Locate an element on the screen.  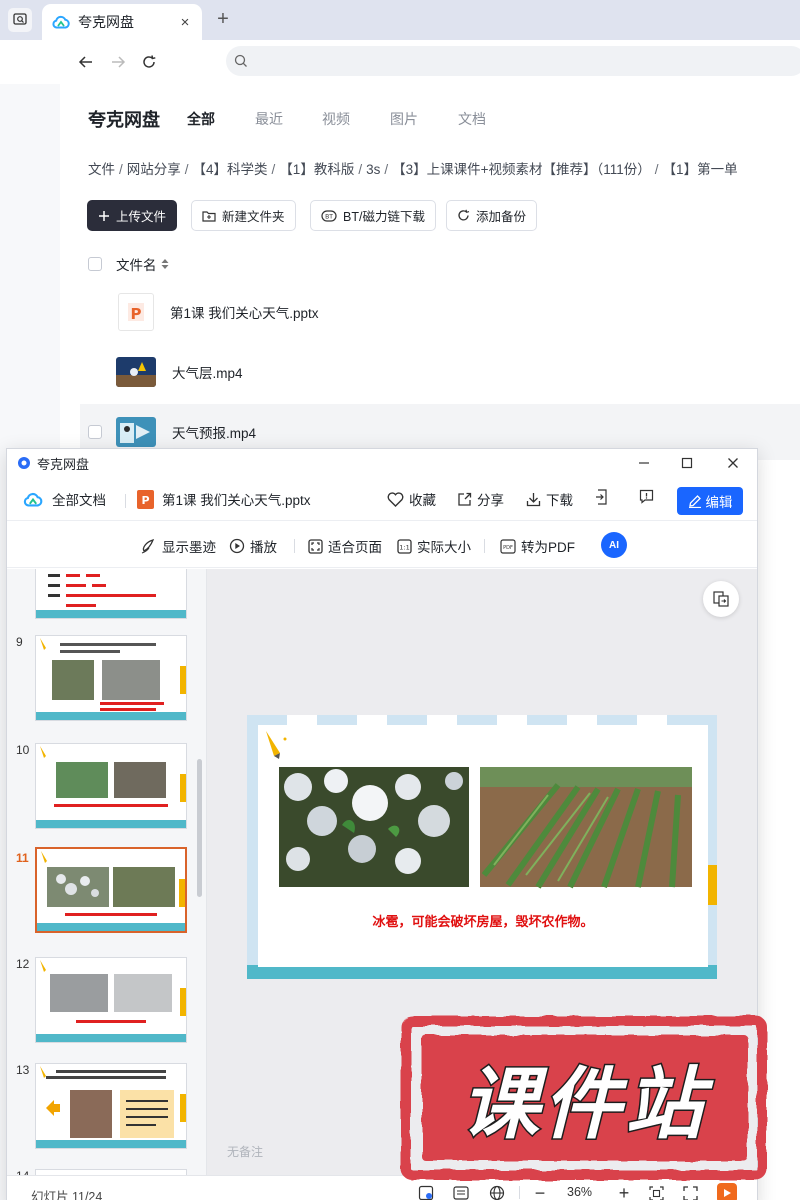
fit-page-button: 适合页面 is located at coordinates (345, 546).